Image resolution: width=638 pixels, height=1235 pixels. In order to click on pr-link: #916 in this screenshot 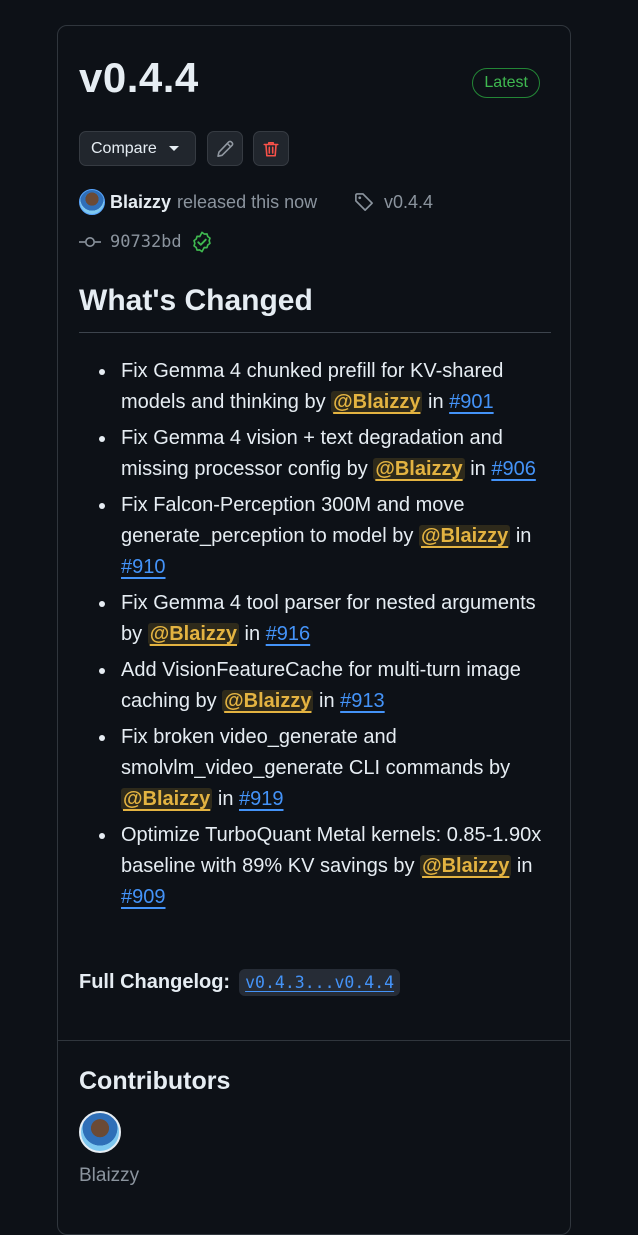, I will do `click(288, 634)`.